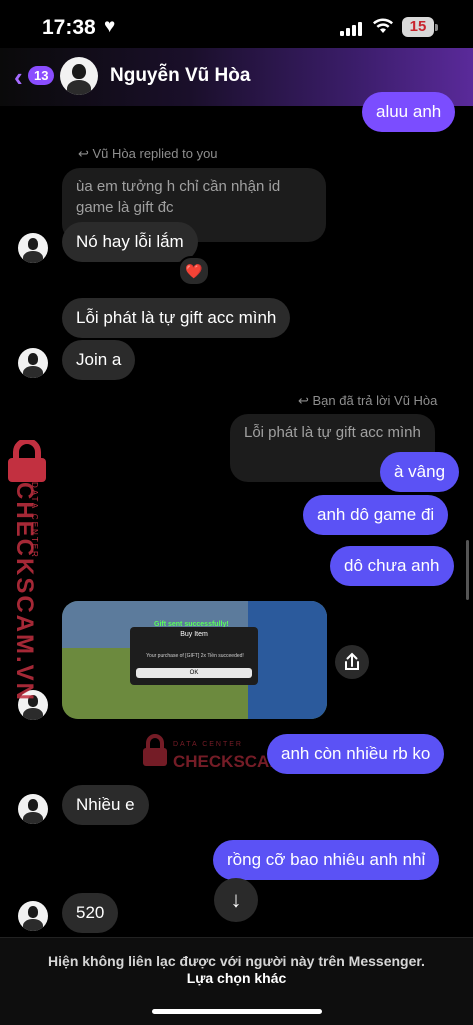  What do you see at coordinates (351, 28) in the screenshot?
I see `cellular-signal-icon` at bounding box center [351, 28].